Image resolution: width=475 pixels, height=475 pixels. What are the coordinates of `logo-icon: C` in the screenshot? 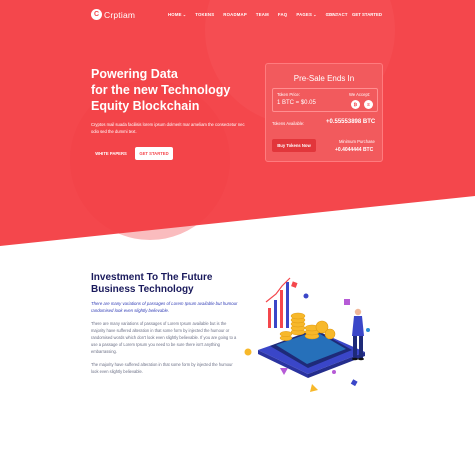 It's located at (96, 14).